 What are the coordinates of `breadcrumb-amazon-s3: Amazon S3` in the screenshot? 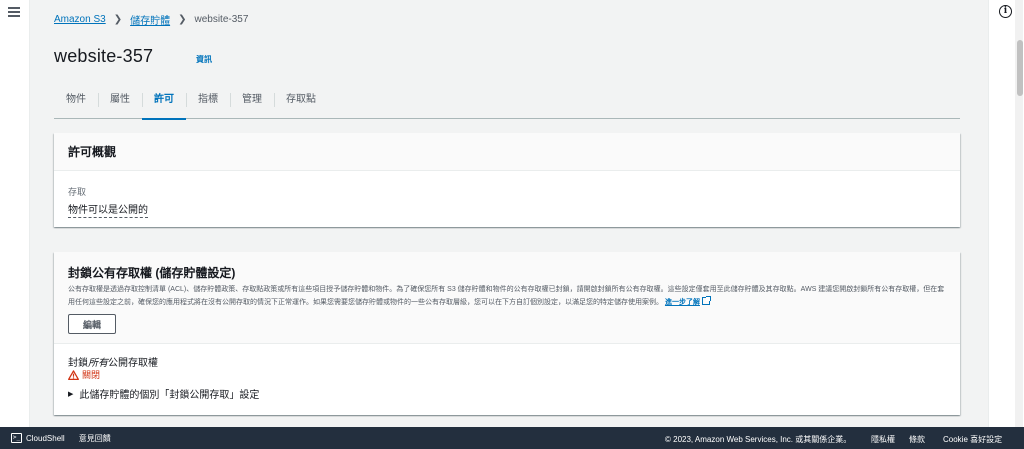 It's located at (80, 19).